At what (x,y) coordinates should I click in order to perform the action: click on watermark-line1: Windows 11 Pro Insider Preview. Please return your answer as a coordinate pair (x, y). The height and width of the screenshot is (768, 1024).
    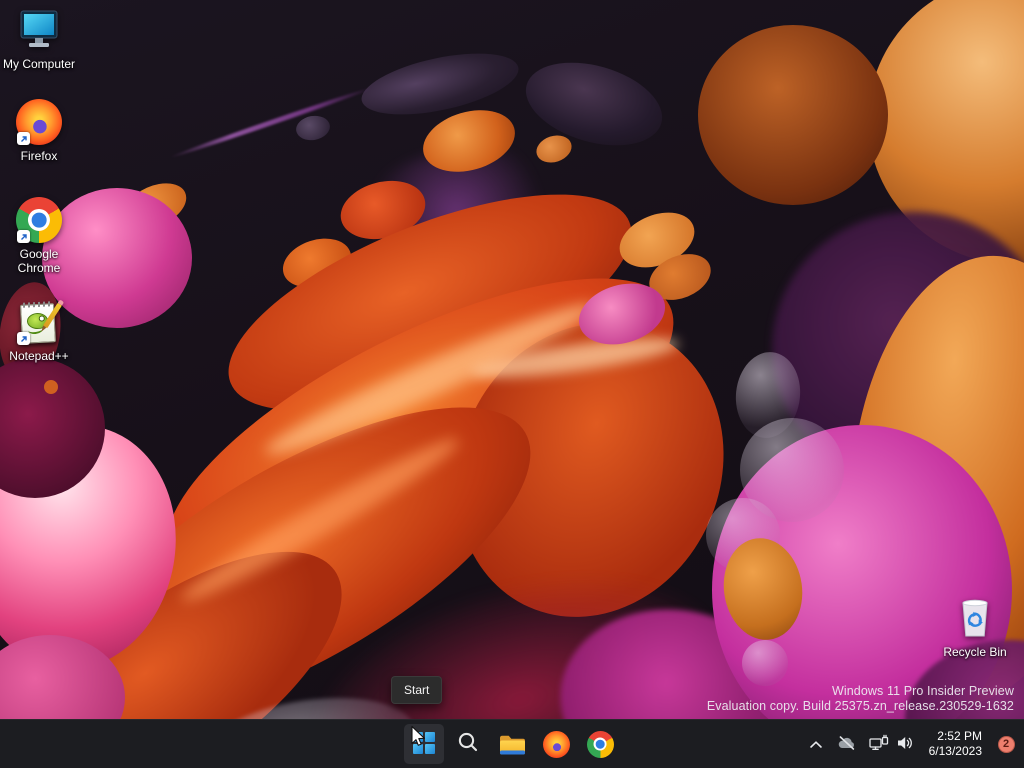
    Looking at the image, I should click on (922, 691).